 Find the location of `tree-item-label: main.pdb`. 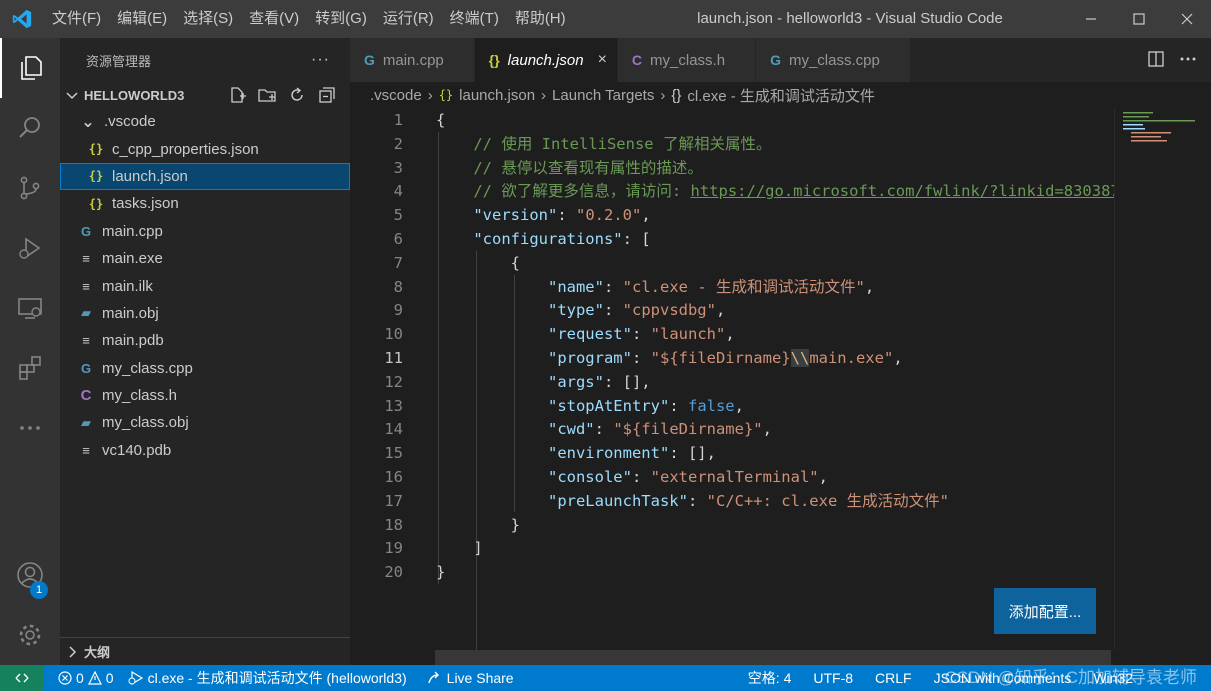

tree-item-label: main.pdb is located at coordinates (133, 341).